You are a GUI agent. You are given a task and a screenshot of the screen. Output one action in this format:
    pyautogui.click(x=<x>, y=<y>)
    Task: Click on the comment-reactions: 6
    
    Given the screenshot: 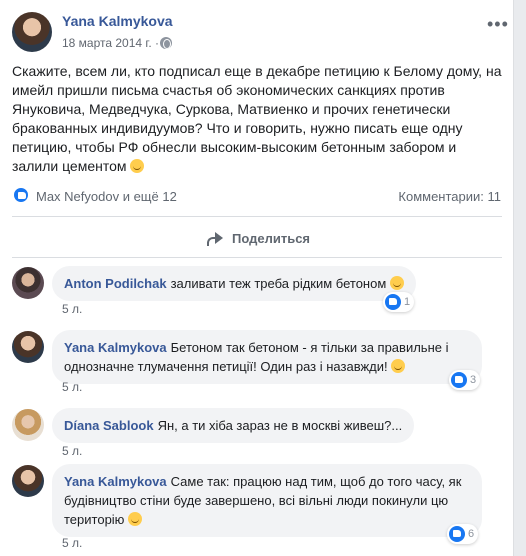 What is the action you would take?
    pyautogui.click(x=463, y=534)
    